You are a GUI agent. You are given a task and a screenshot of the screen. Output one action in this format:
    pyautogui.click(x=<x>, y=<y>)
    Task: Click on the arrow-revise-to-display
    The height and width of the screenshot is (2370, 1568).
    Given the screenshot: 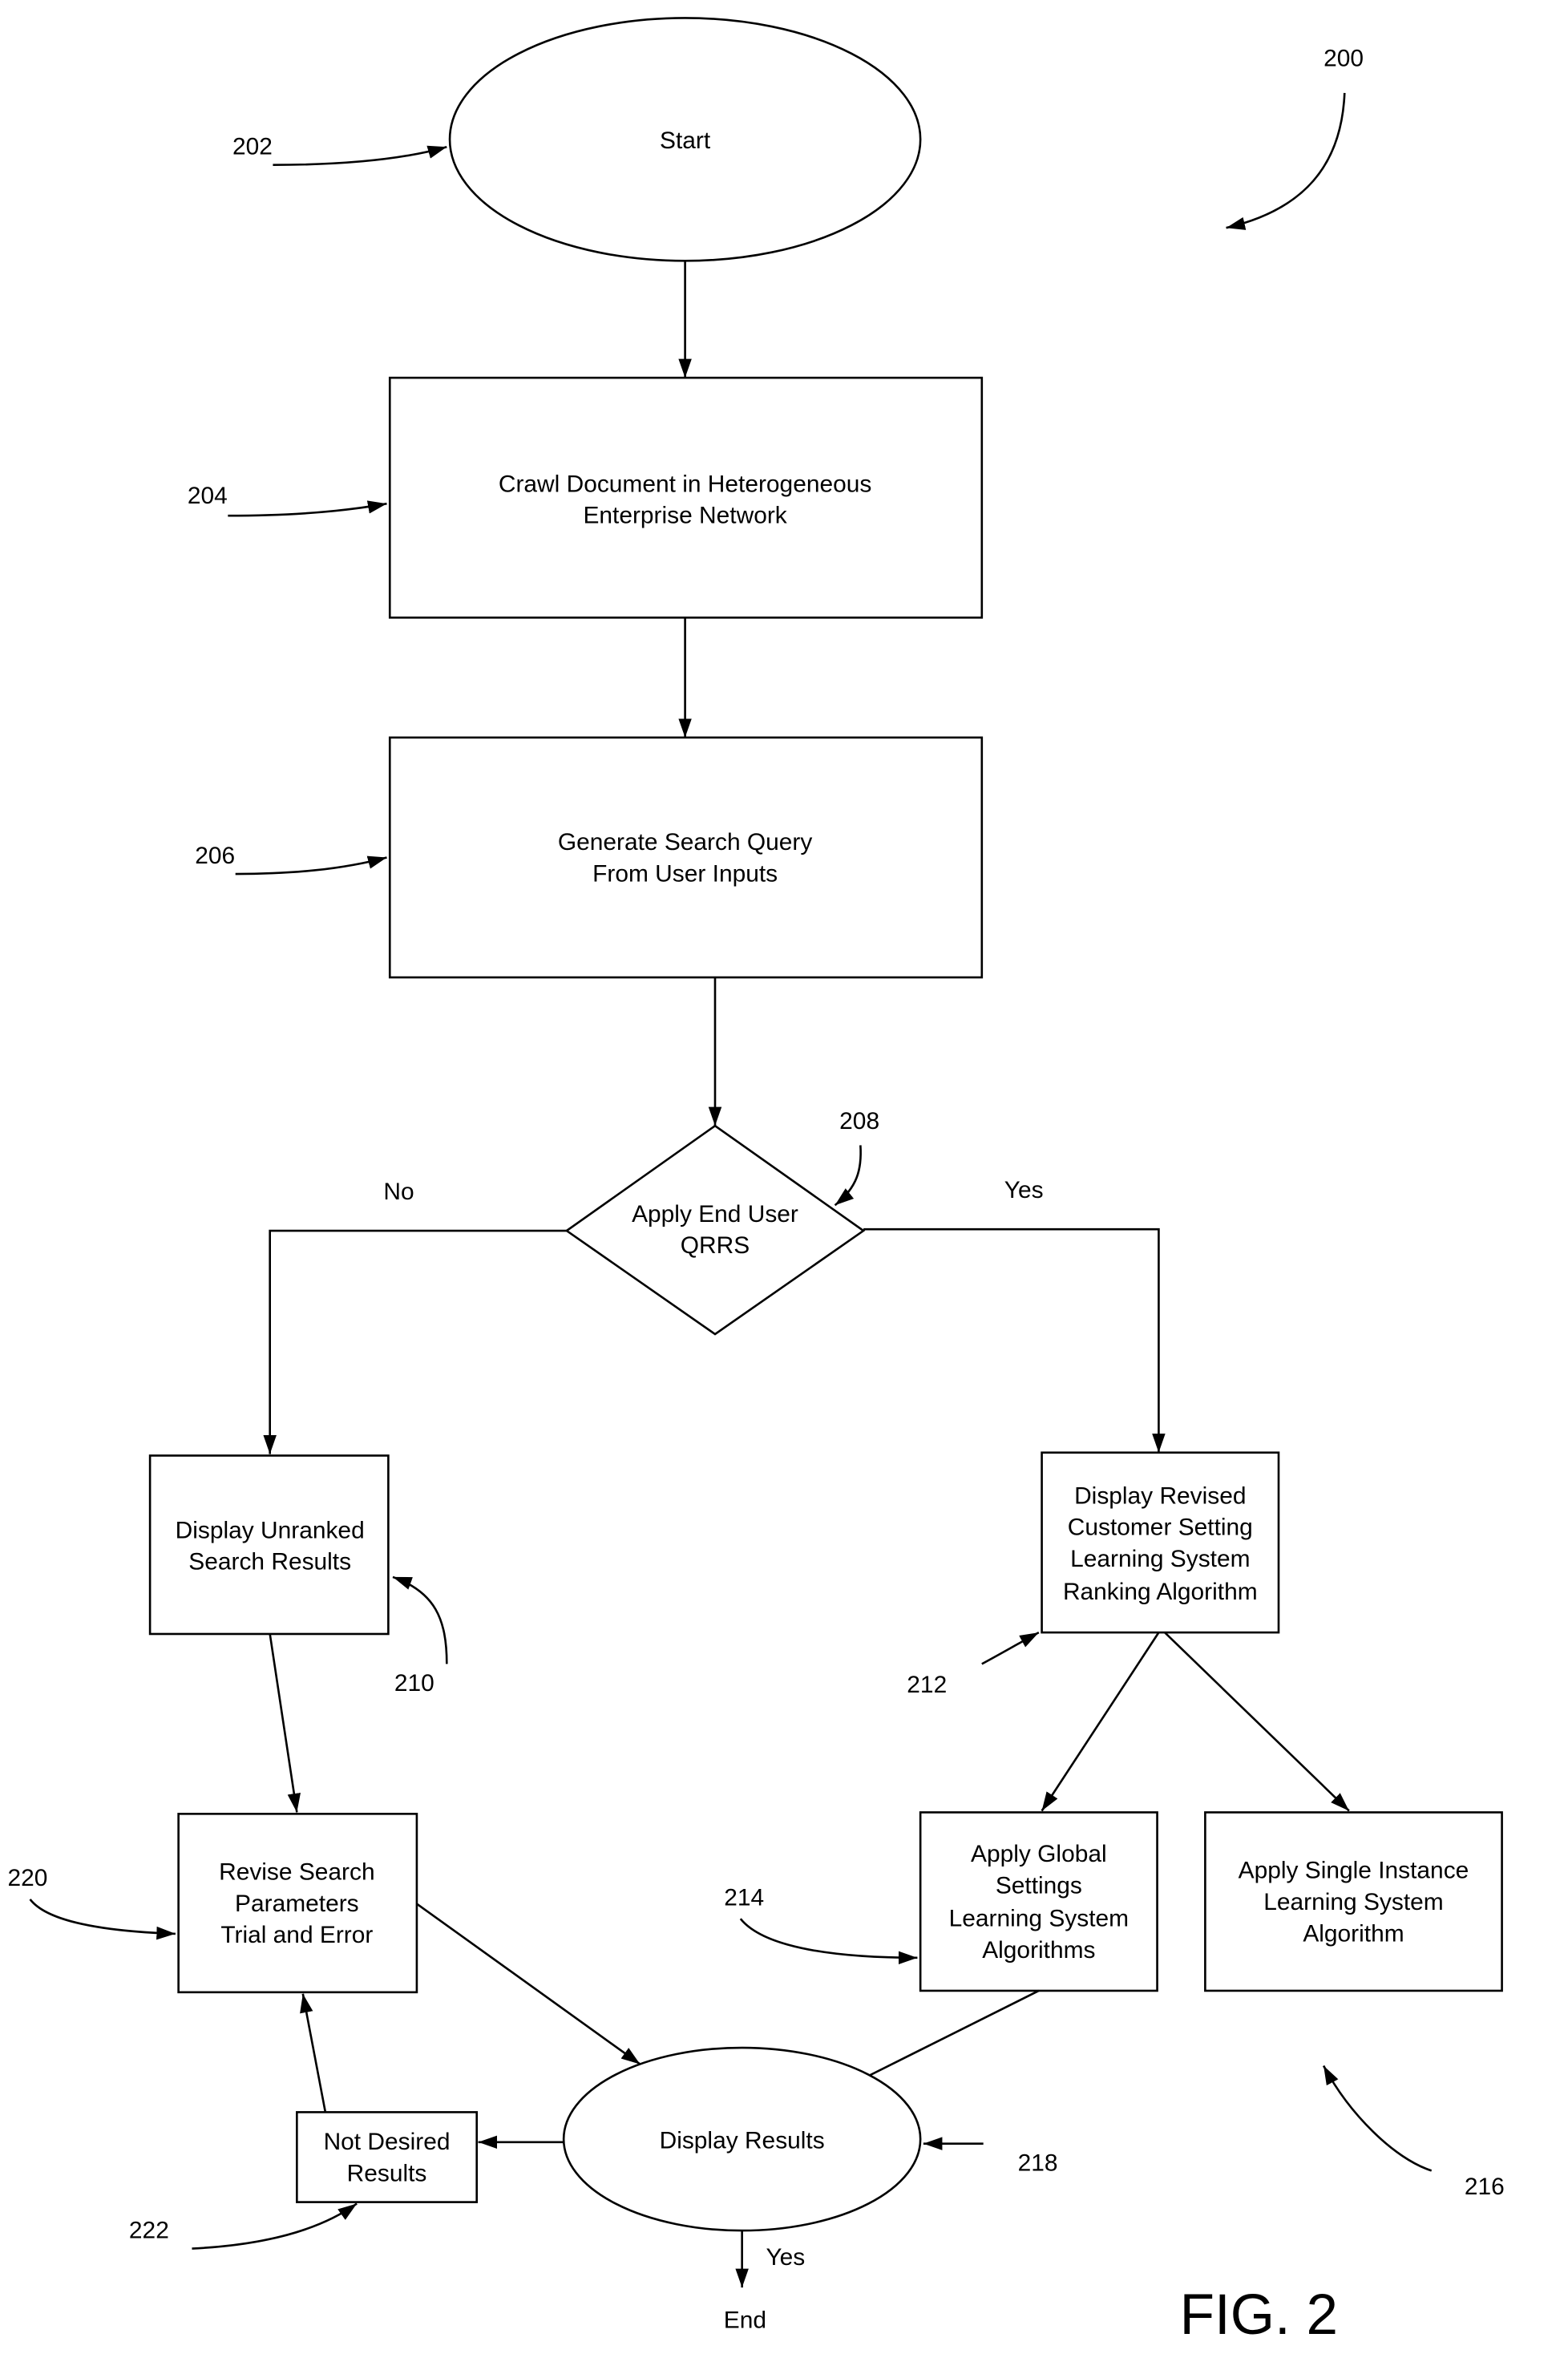 What is the action you would take?
    pyautogui.click(x=528, y=1984)
    